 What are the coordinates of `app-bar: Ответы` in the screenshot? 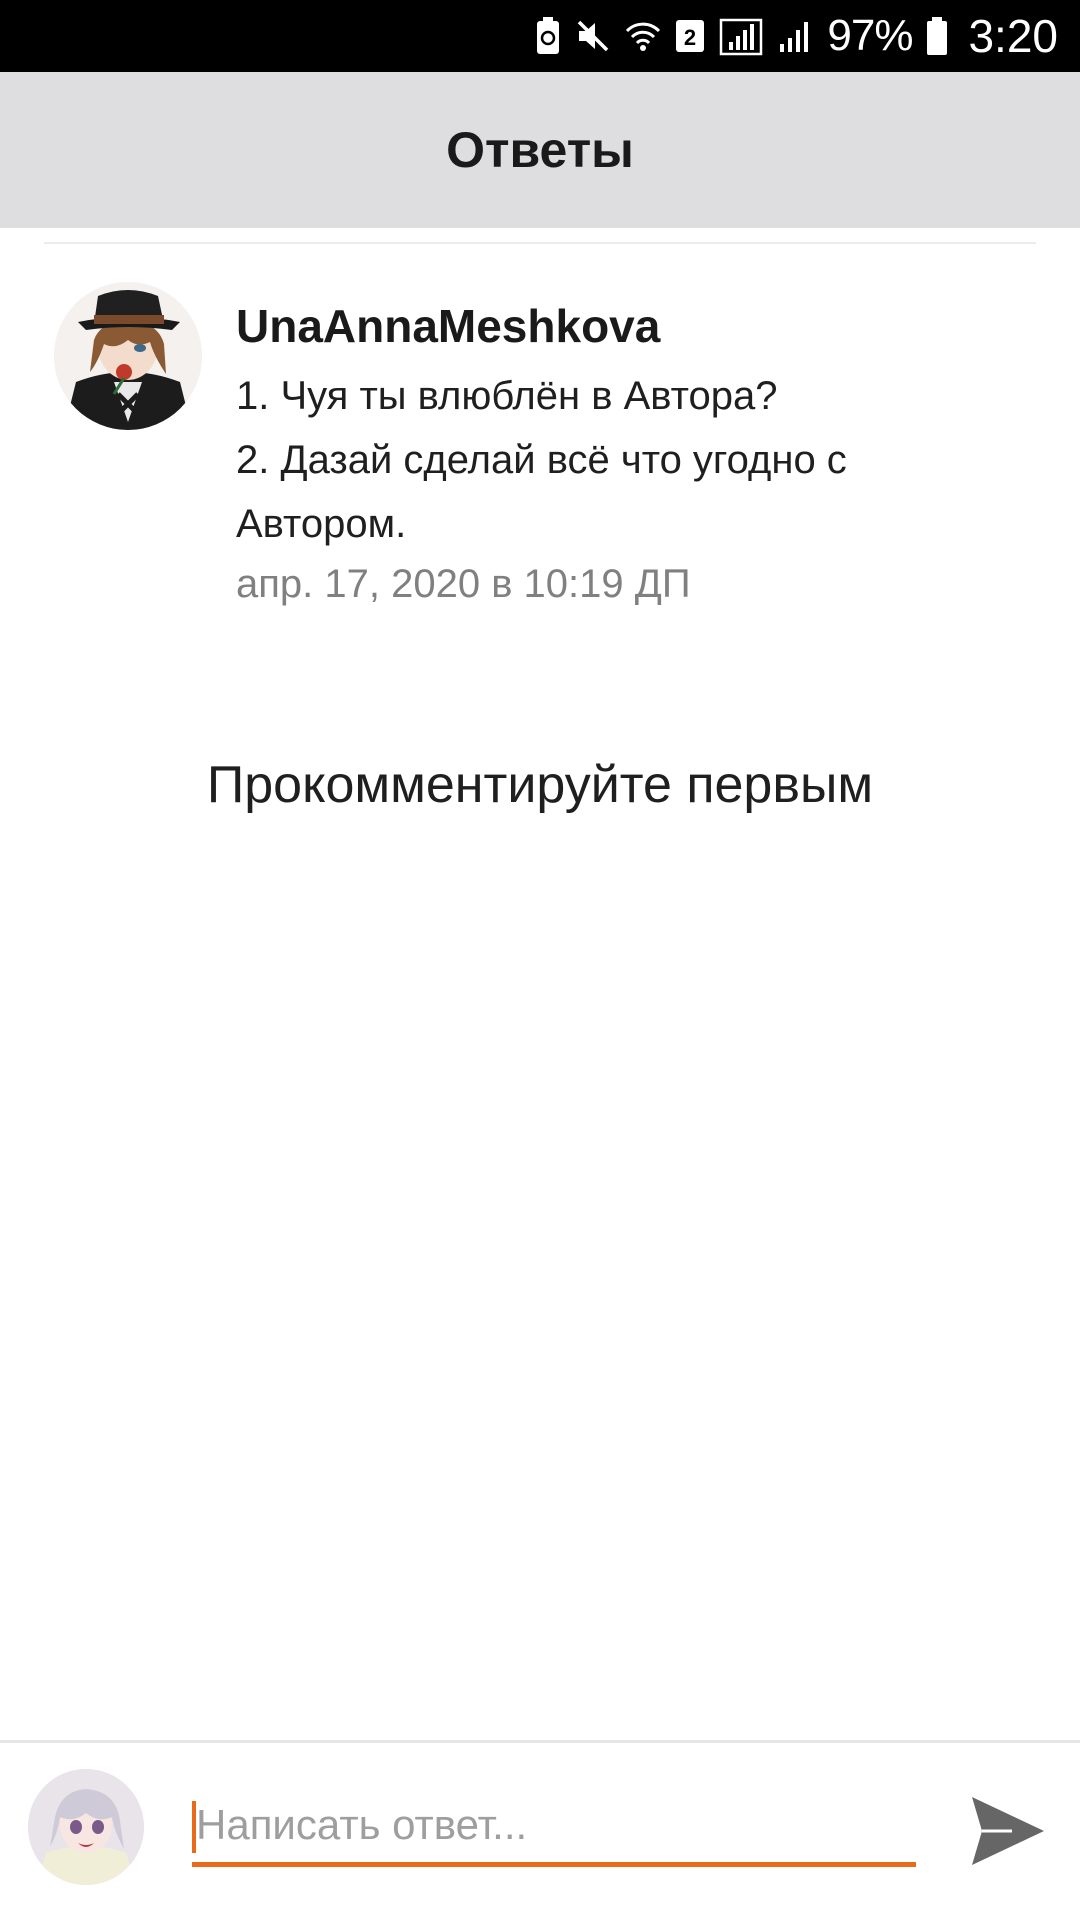 It's located at (540, 150).